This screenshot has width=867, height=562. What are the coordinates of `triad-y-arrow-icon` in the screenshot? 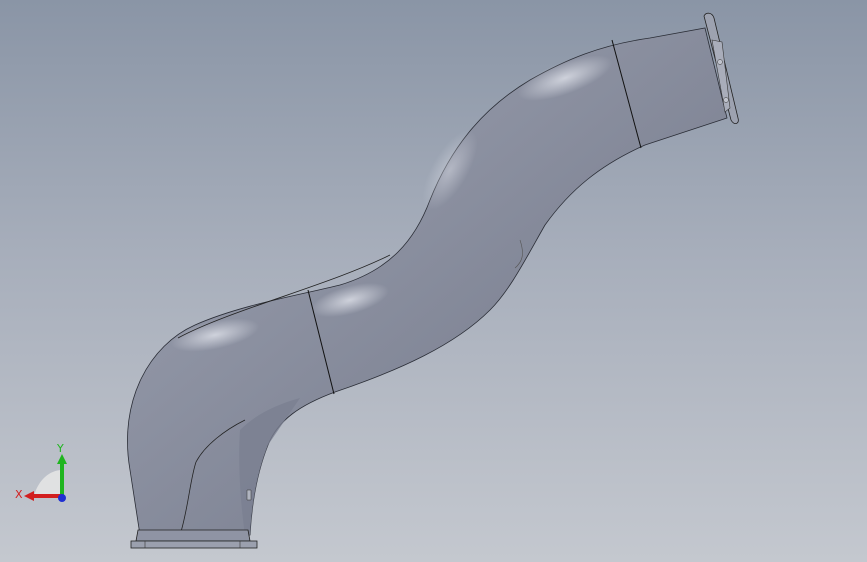 It's located at (62, 459).